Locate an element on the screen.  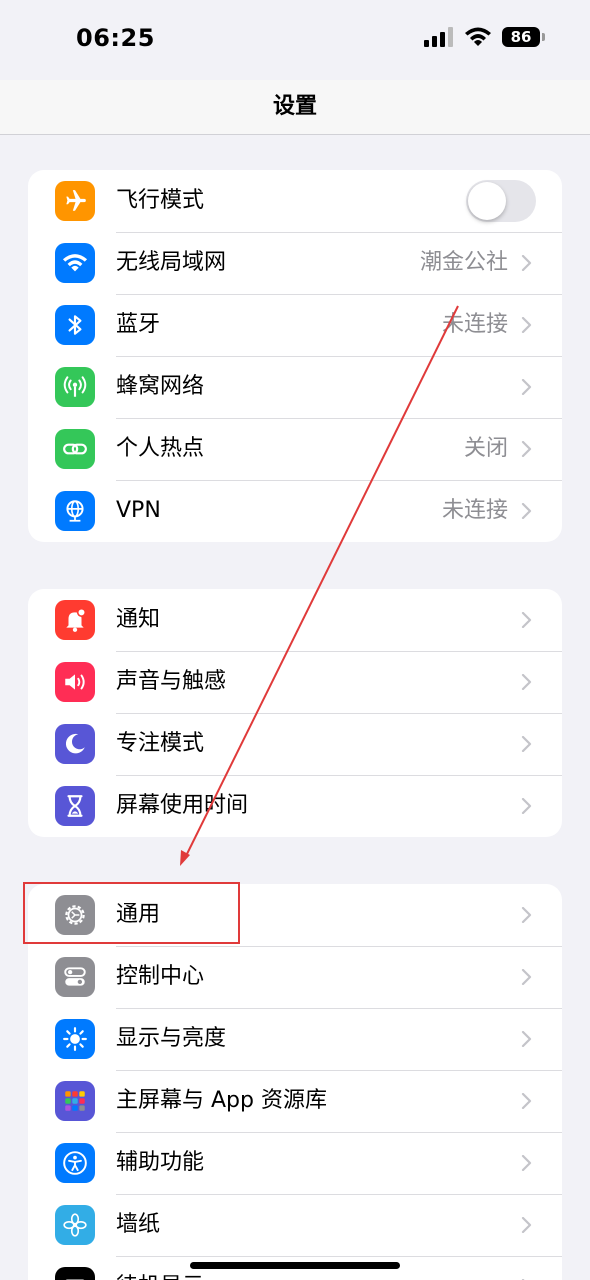
settings-row-sounds: 声音与触感 is located at coordinates (295, 682).